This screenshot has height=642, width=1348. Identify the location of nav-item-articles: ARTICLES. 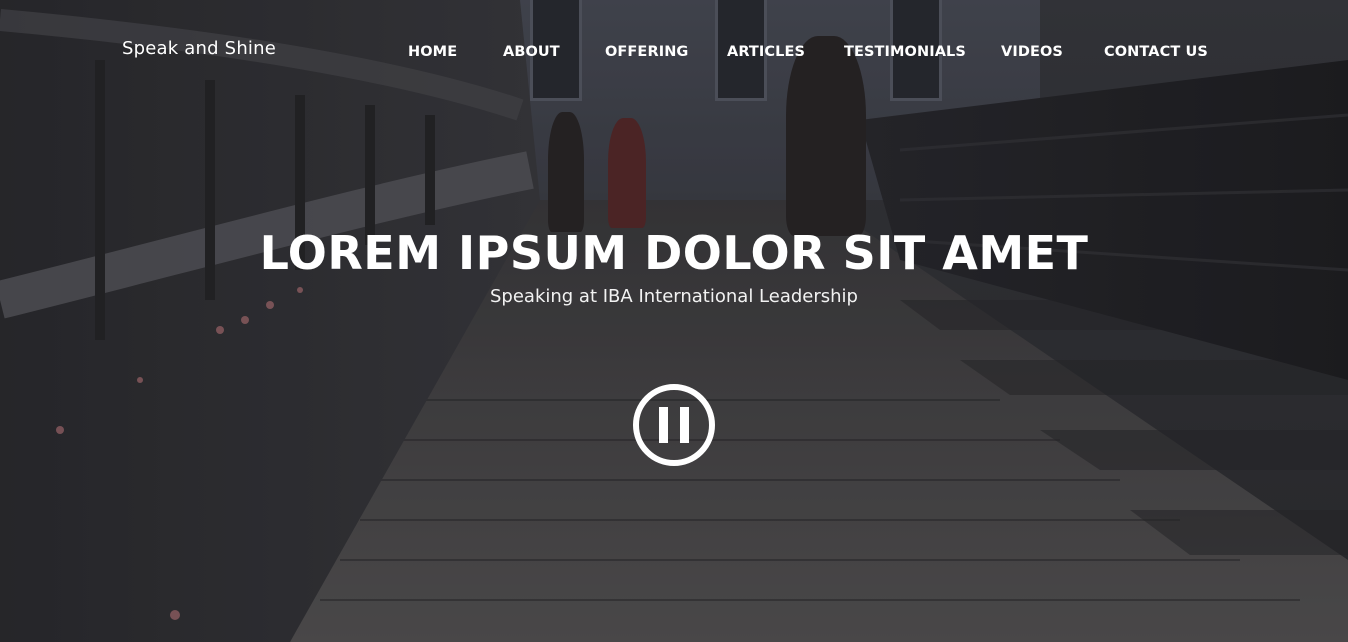
(766, 52).